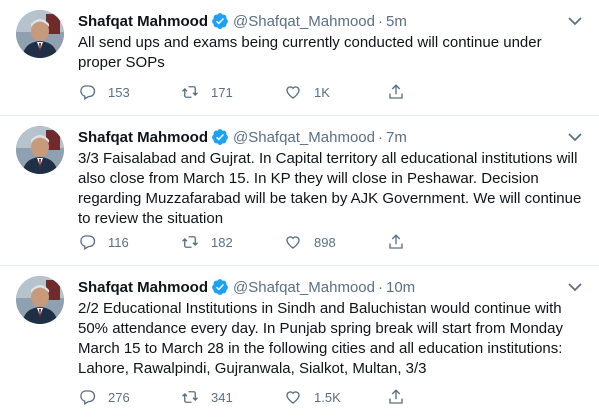  Describe the element at coordinates (118, 242) in the screenshot. I see `reply-count: 116` at that location.